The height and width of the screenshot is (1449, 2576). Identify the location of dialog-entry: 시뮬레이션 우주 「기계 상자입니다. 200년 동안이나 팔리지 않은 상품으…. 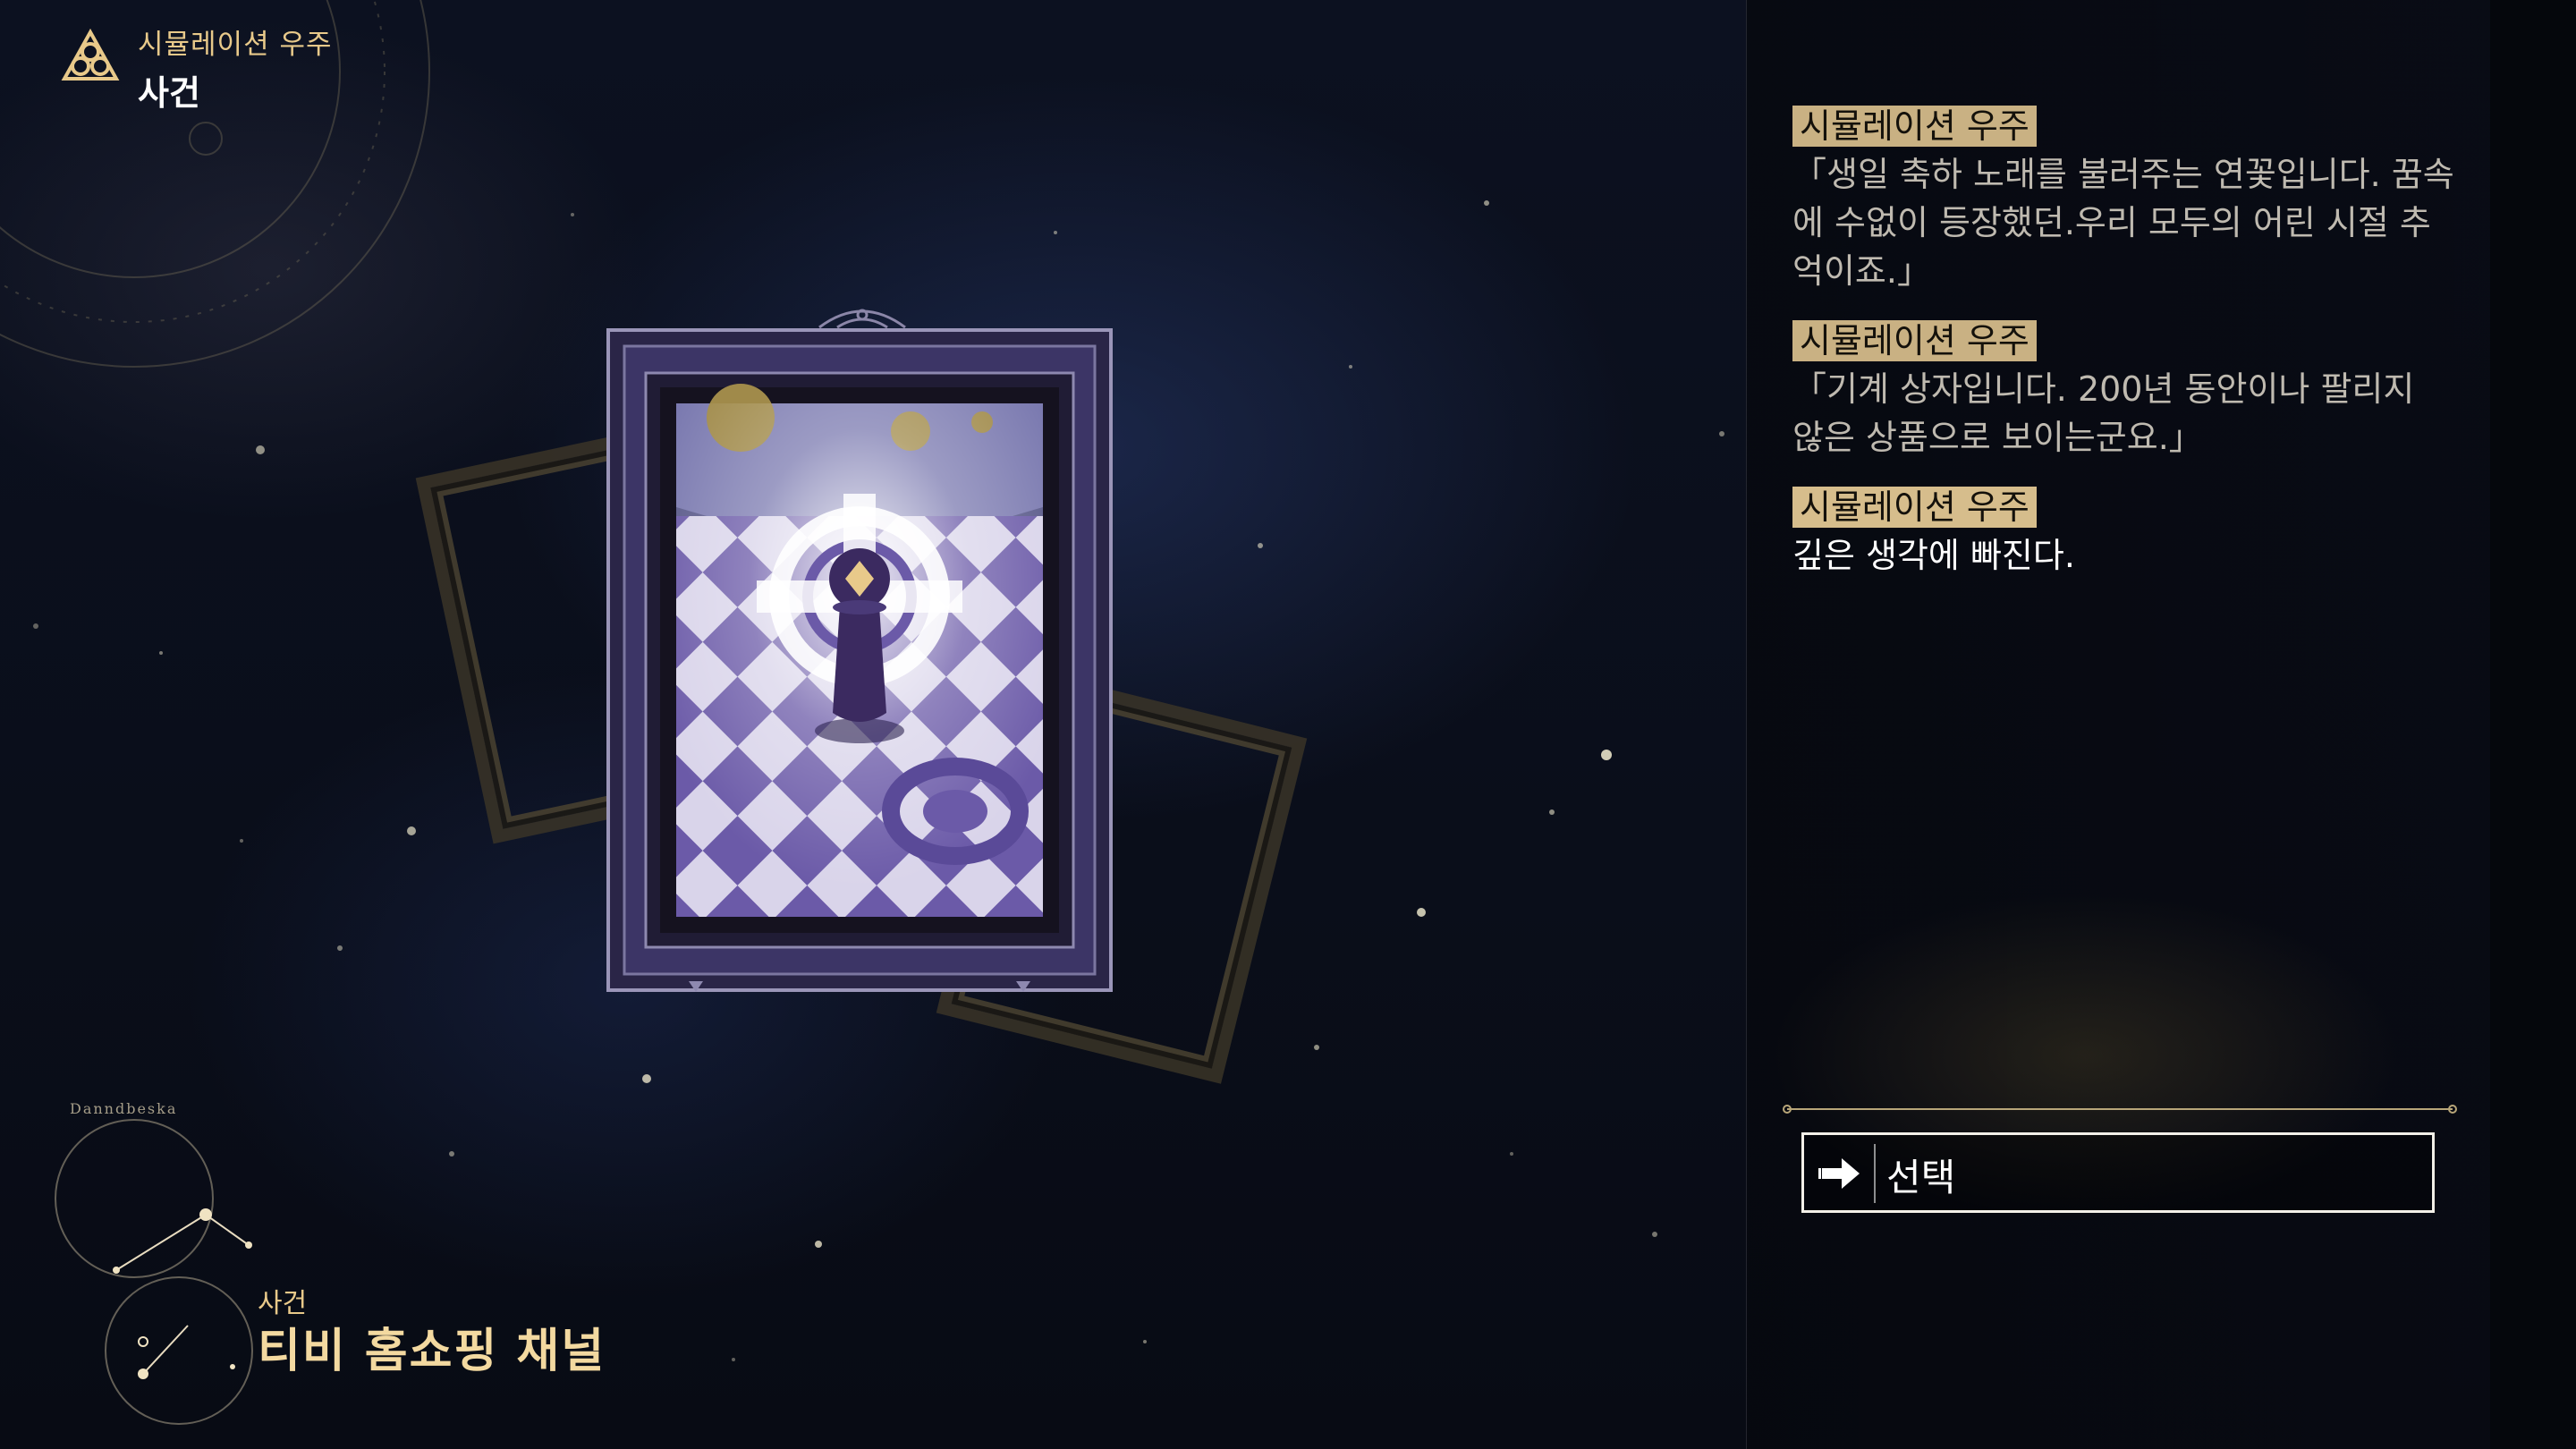
(2123, 391).